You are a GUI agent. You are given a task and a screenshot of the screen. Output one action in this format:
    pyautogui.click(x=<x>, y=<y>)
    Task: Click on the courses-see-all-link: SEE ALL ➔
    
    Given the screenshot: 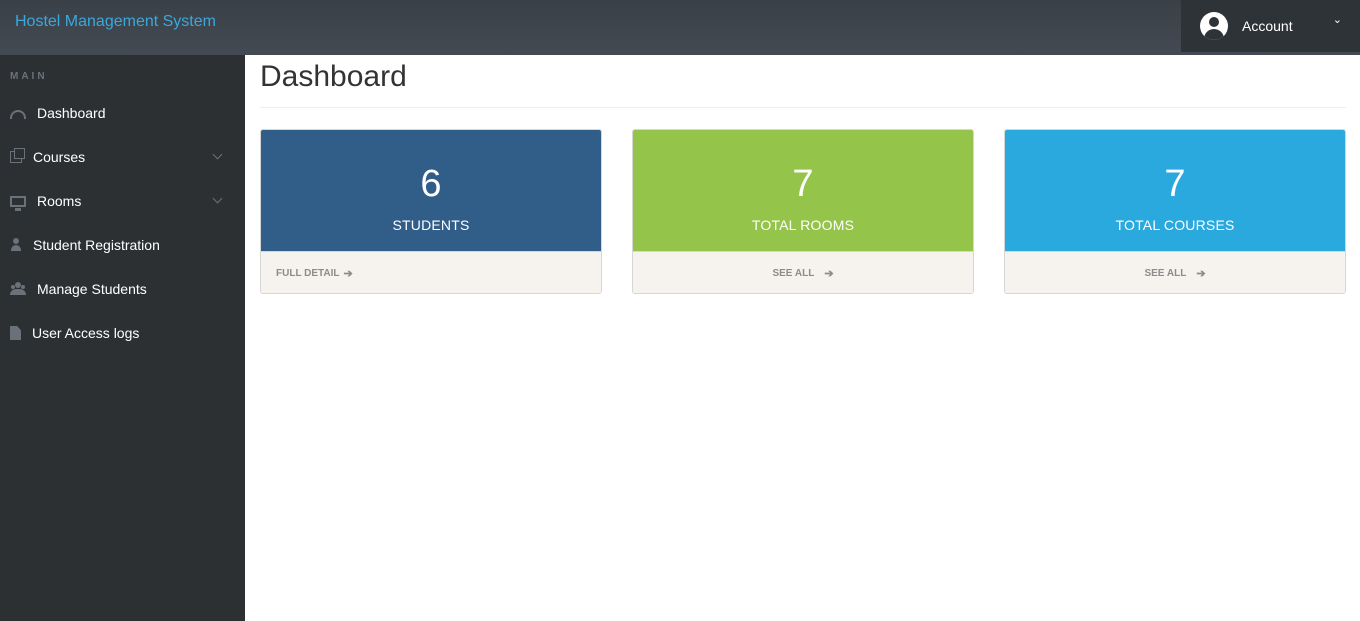 What is the action you would take?
    pyautogui.click(x=1175, y=272)
    